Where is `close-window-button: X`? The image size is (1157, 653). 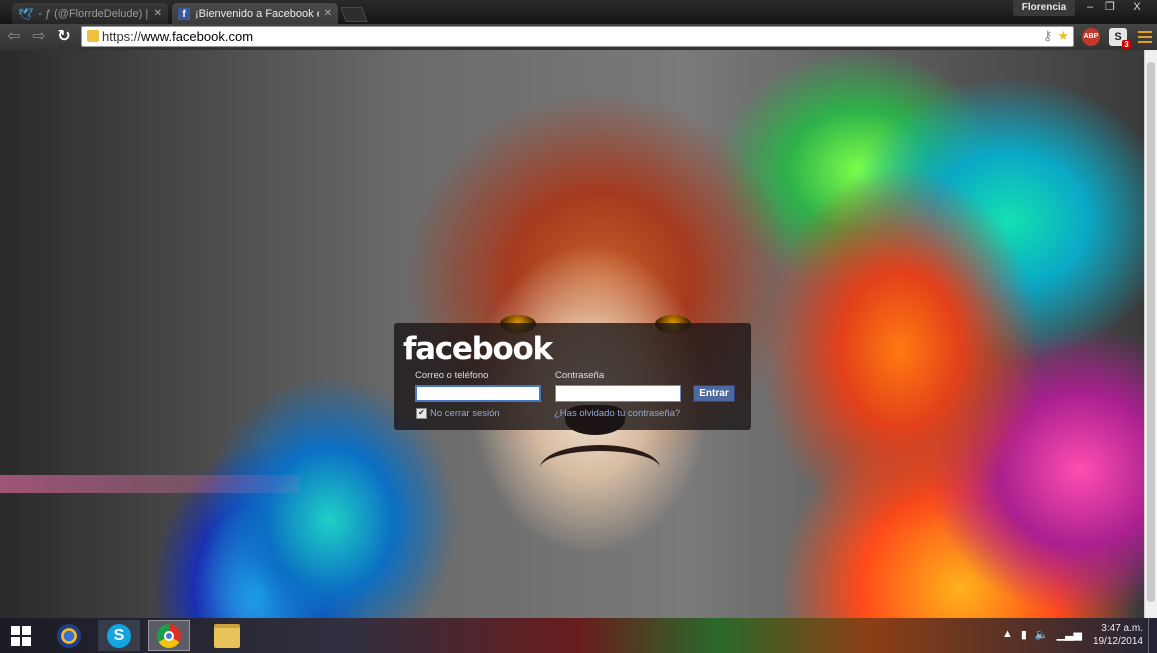 close-window-button: X is located at coordinates (1137, 8).